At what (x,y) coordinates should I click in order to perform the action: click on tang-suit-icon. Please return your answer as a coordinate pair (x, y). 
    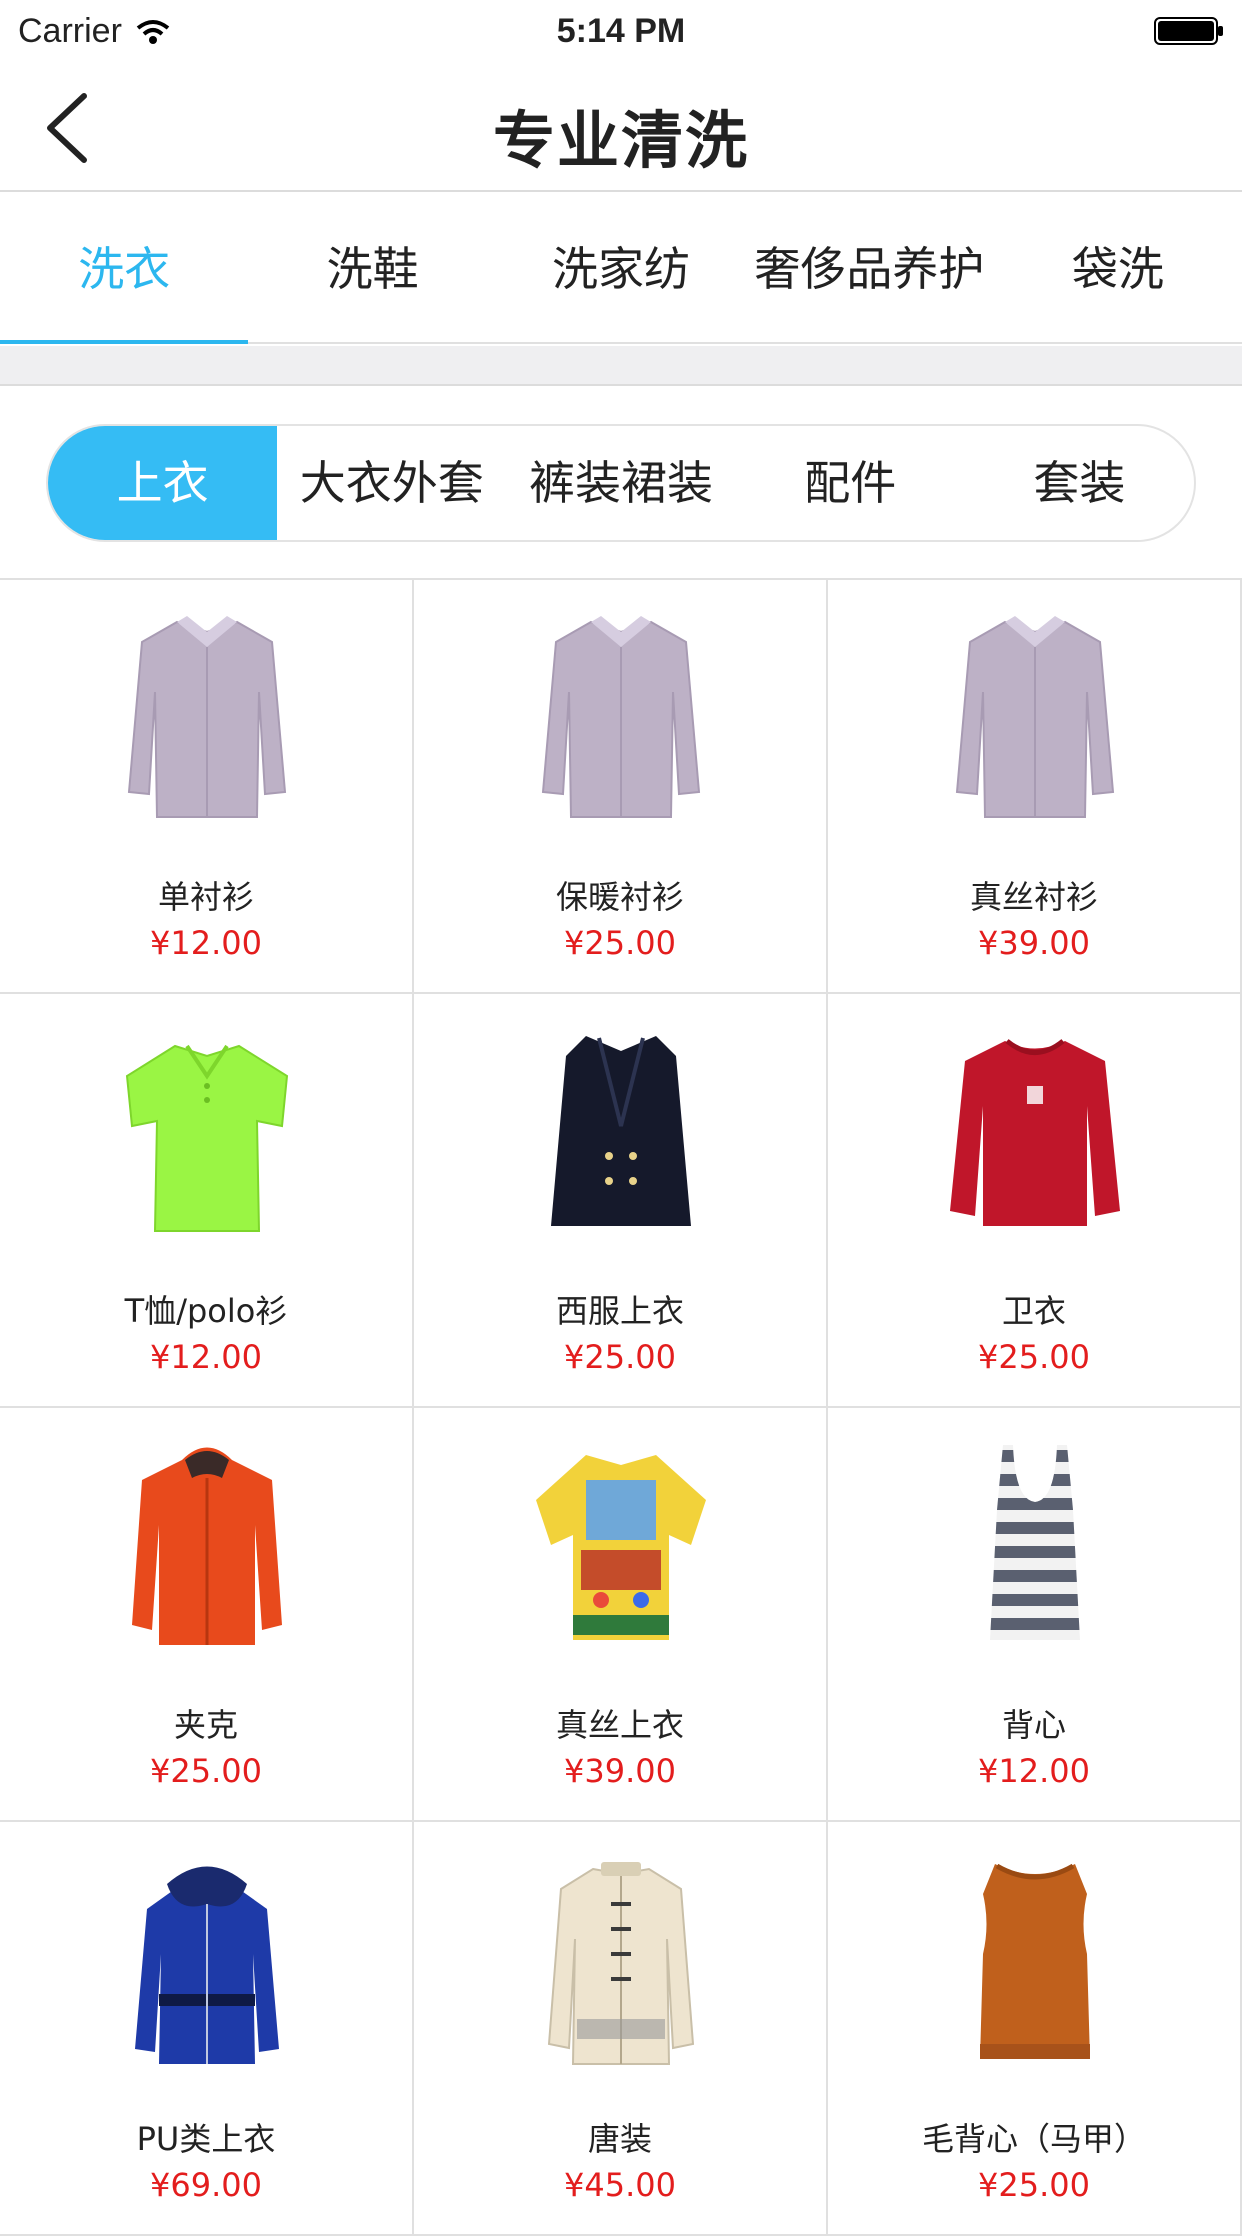
    Looking at the image, I should click on (621, 1963).